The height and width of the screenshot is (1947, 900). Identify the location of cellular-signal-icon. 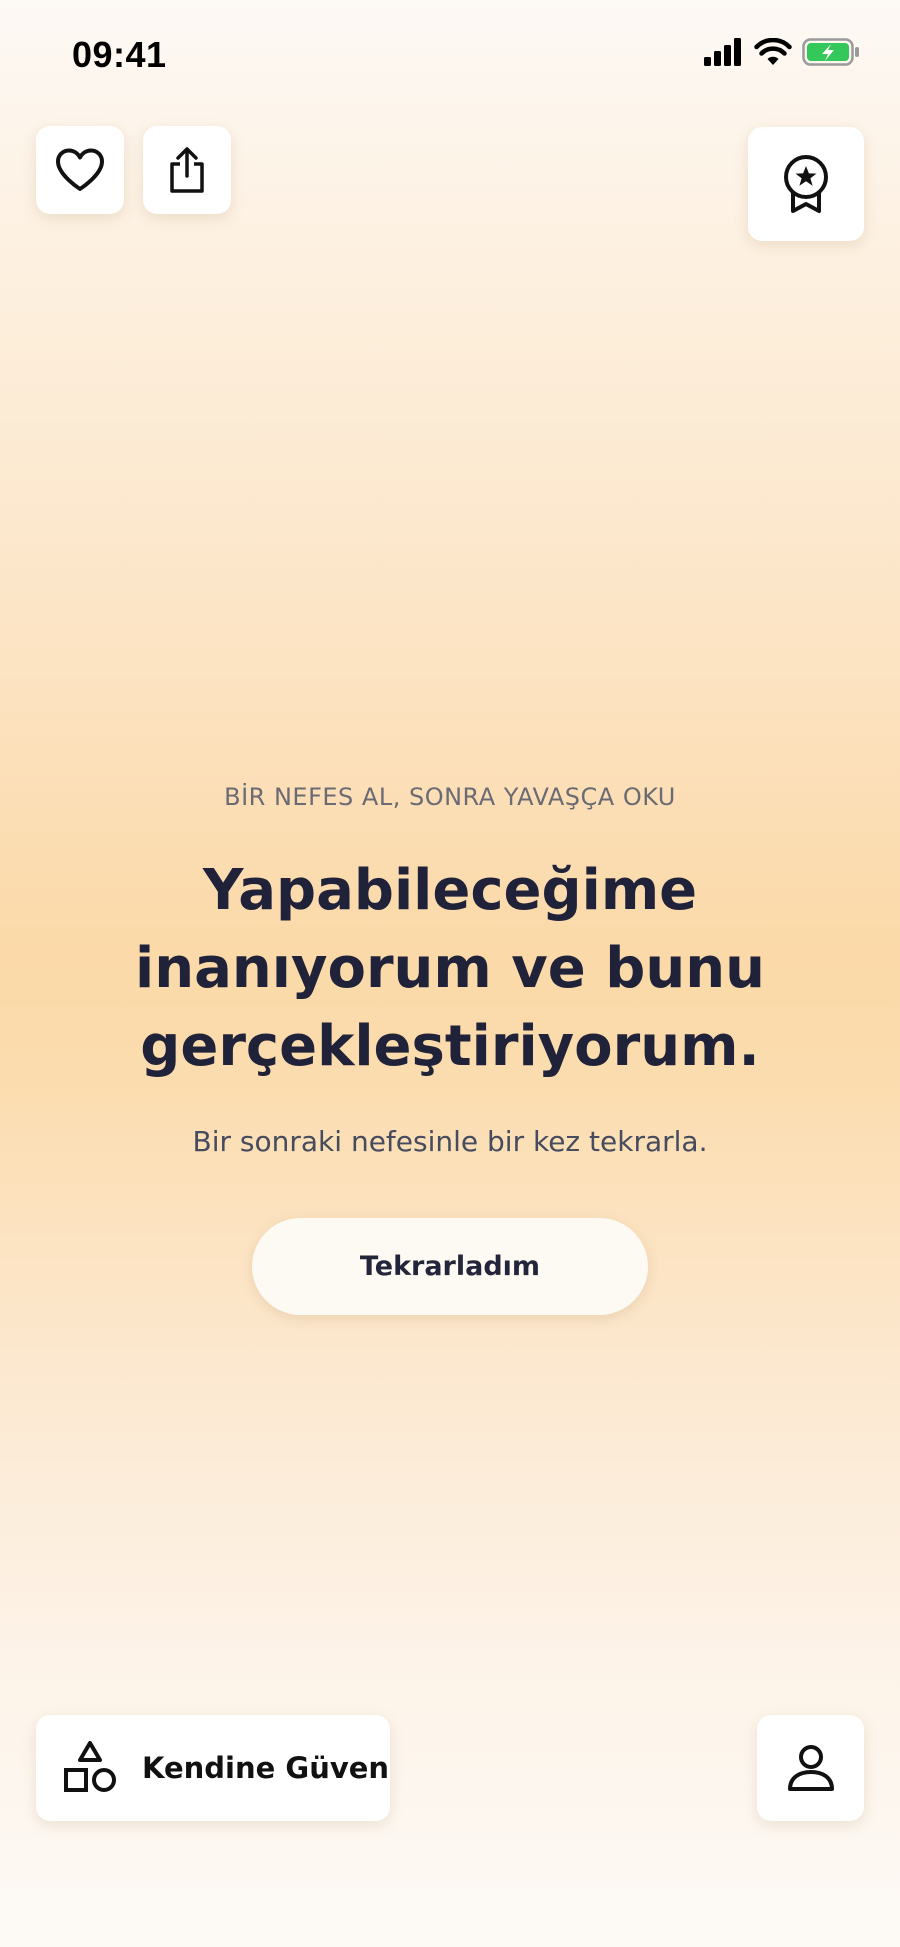
(722, 52).